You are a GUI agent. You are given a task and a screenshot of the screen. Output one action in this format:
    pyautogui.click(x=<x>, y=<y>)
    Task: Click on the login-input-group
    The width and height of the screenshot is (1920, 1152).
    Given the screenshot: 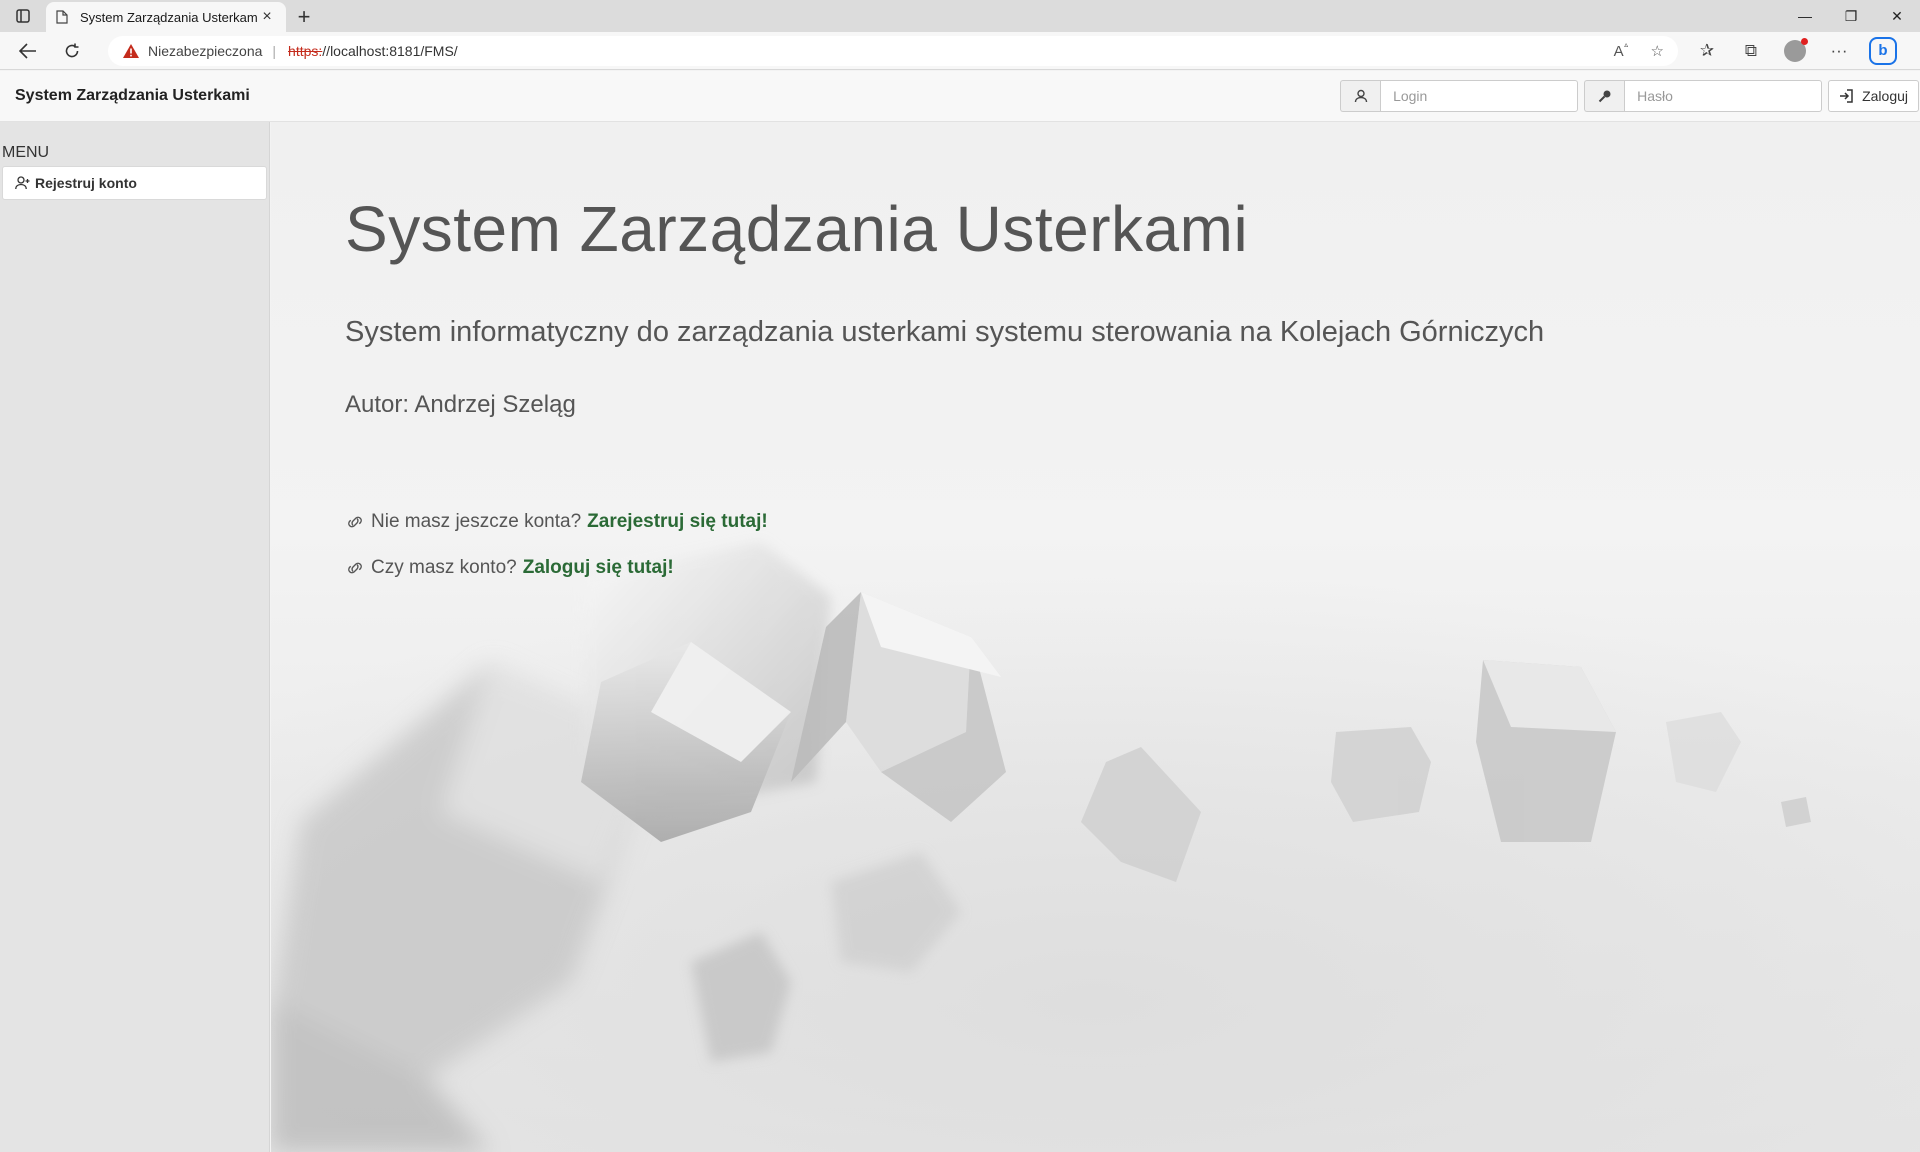 What is the action you would take?
    pyautogui.click(x=1459, y=96)
    